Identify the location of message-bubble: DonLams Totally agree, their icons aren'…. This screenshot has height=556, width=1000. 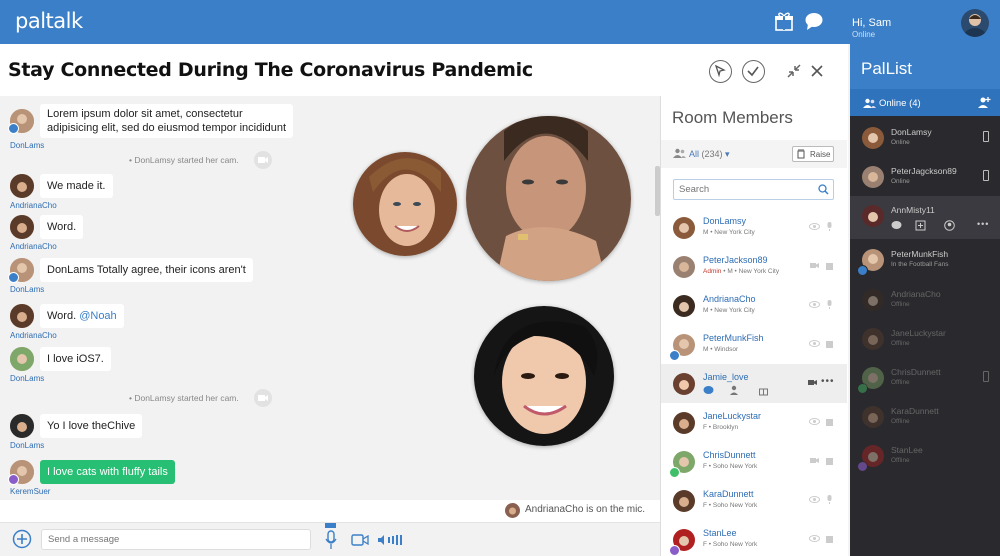
(146, 270).